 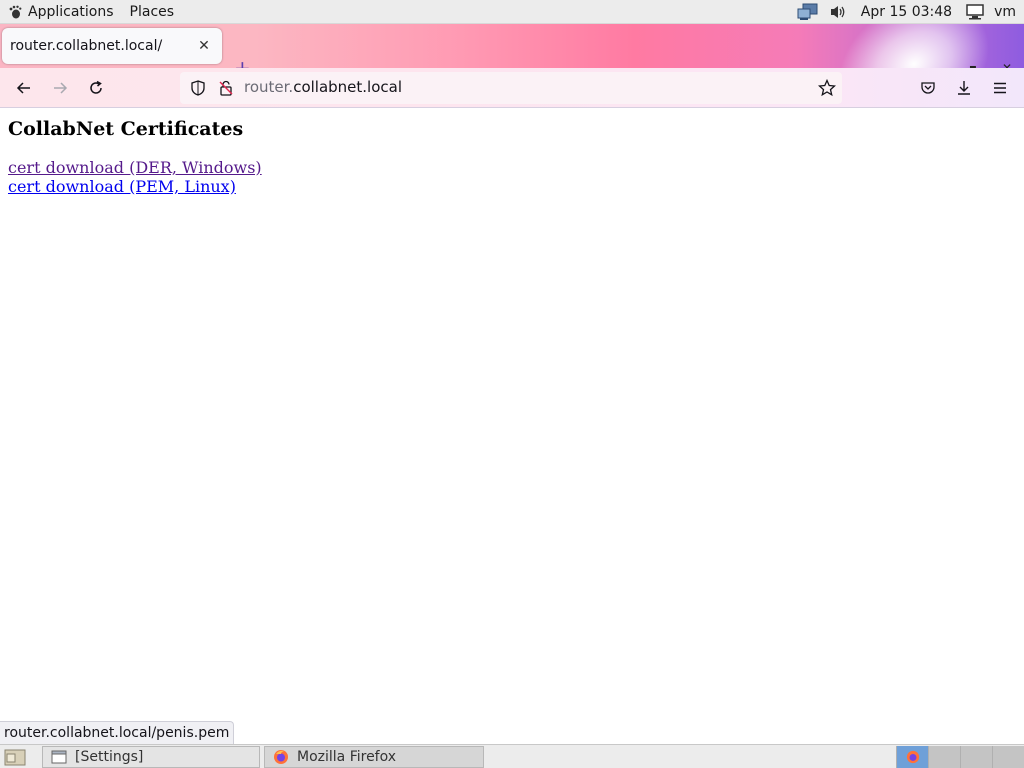 I want to click on tracking-shield-icon, so click(x=198, y=88).